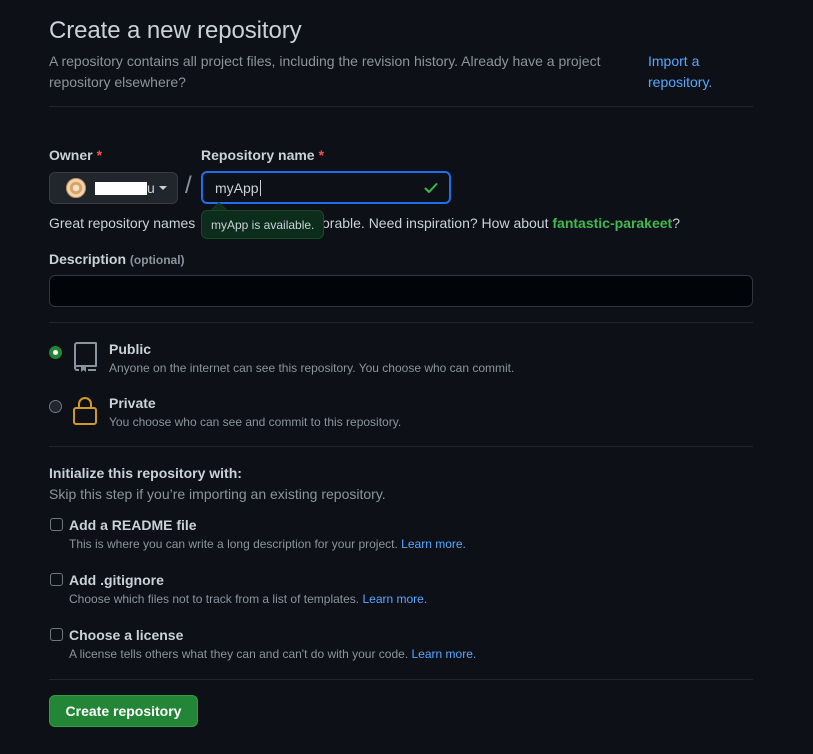  I want to click on repo-name-label: Repository name *, so click(263, 155).